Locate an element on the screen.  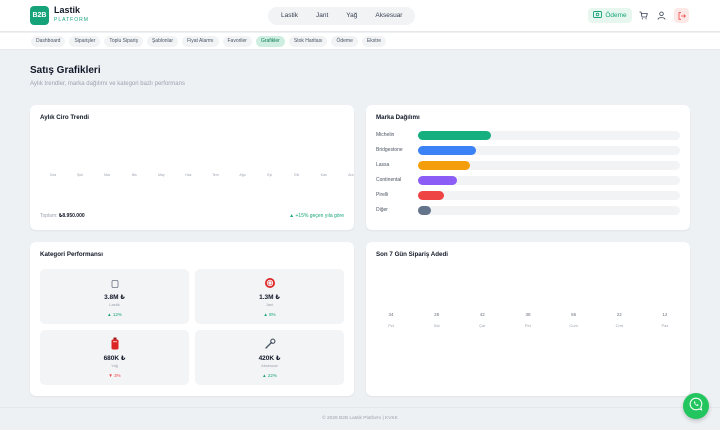
footer: © 2026 B2B Lastik Platform | KVKK is located at coordinates (360, 418).